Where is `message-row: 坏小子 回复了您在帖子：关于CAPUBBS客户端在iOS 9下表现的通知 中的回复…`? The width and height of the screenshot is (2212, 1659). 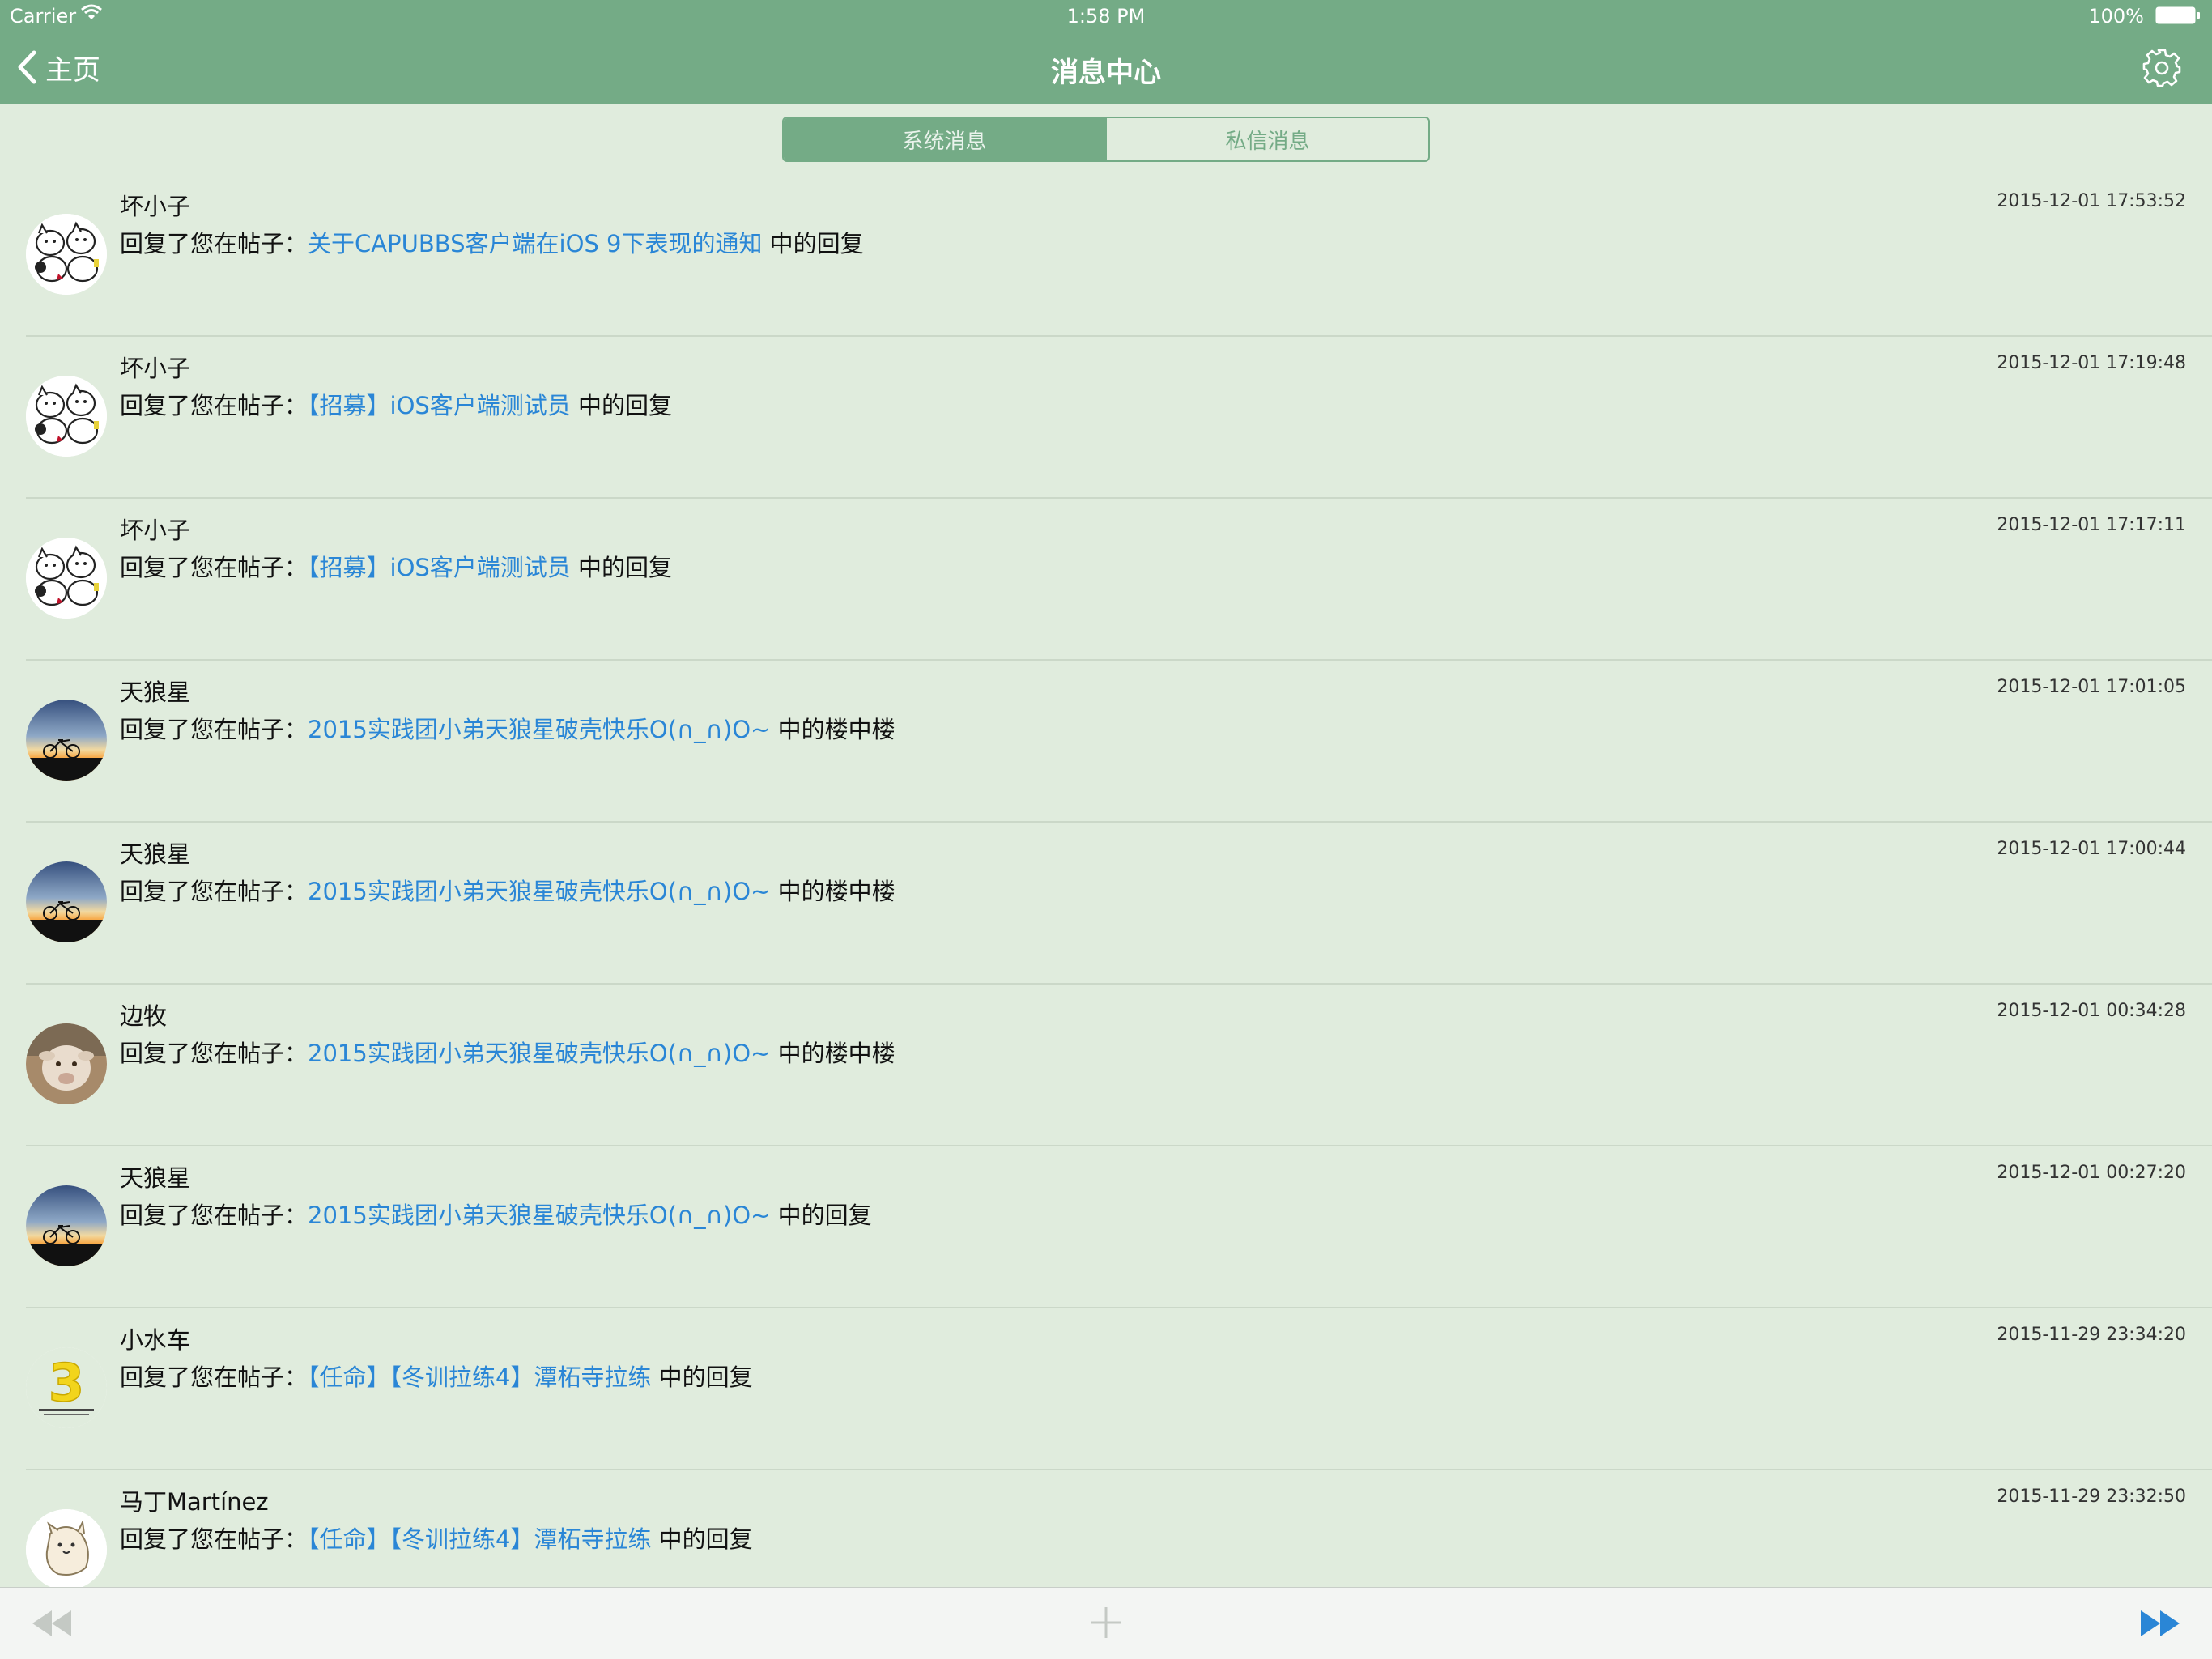
message-row: 坏小子 回复了您在帖子：关于CAPUBBS客户端在iOS 9下表现的通知 中的回复… is located at coordinates (1119, 256).